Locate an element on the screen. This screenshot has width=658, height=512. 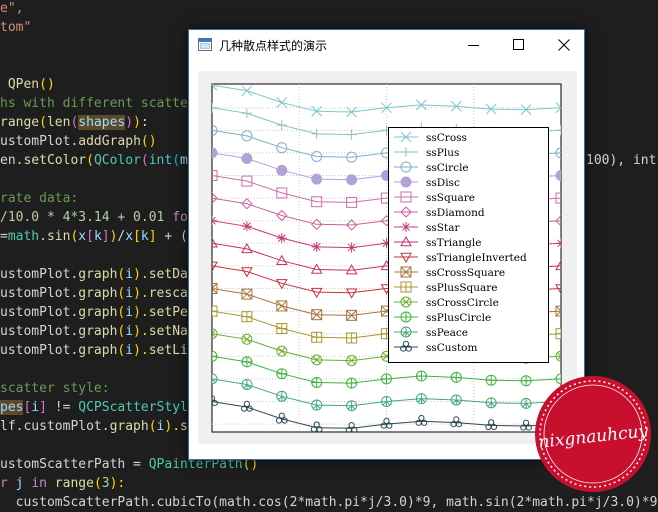
code-line: en.setColor(QColor(int(ma is located at coordinates (98, 160).